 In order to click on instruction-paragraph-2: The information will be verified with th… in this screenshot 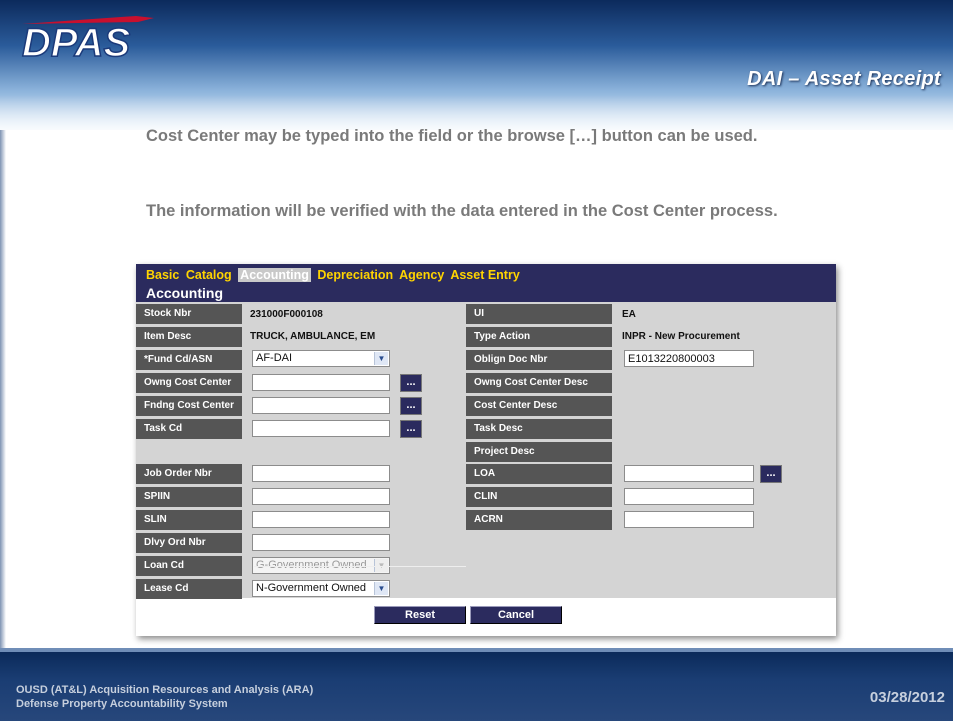, I will do `click(462, 211)`.